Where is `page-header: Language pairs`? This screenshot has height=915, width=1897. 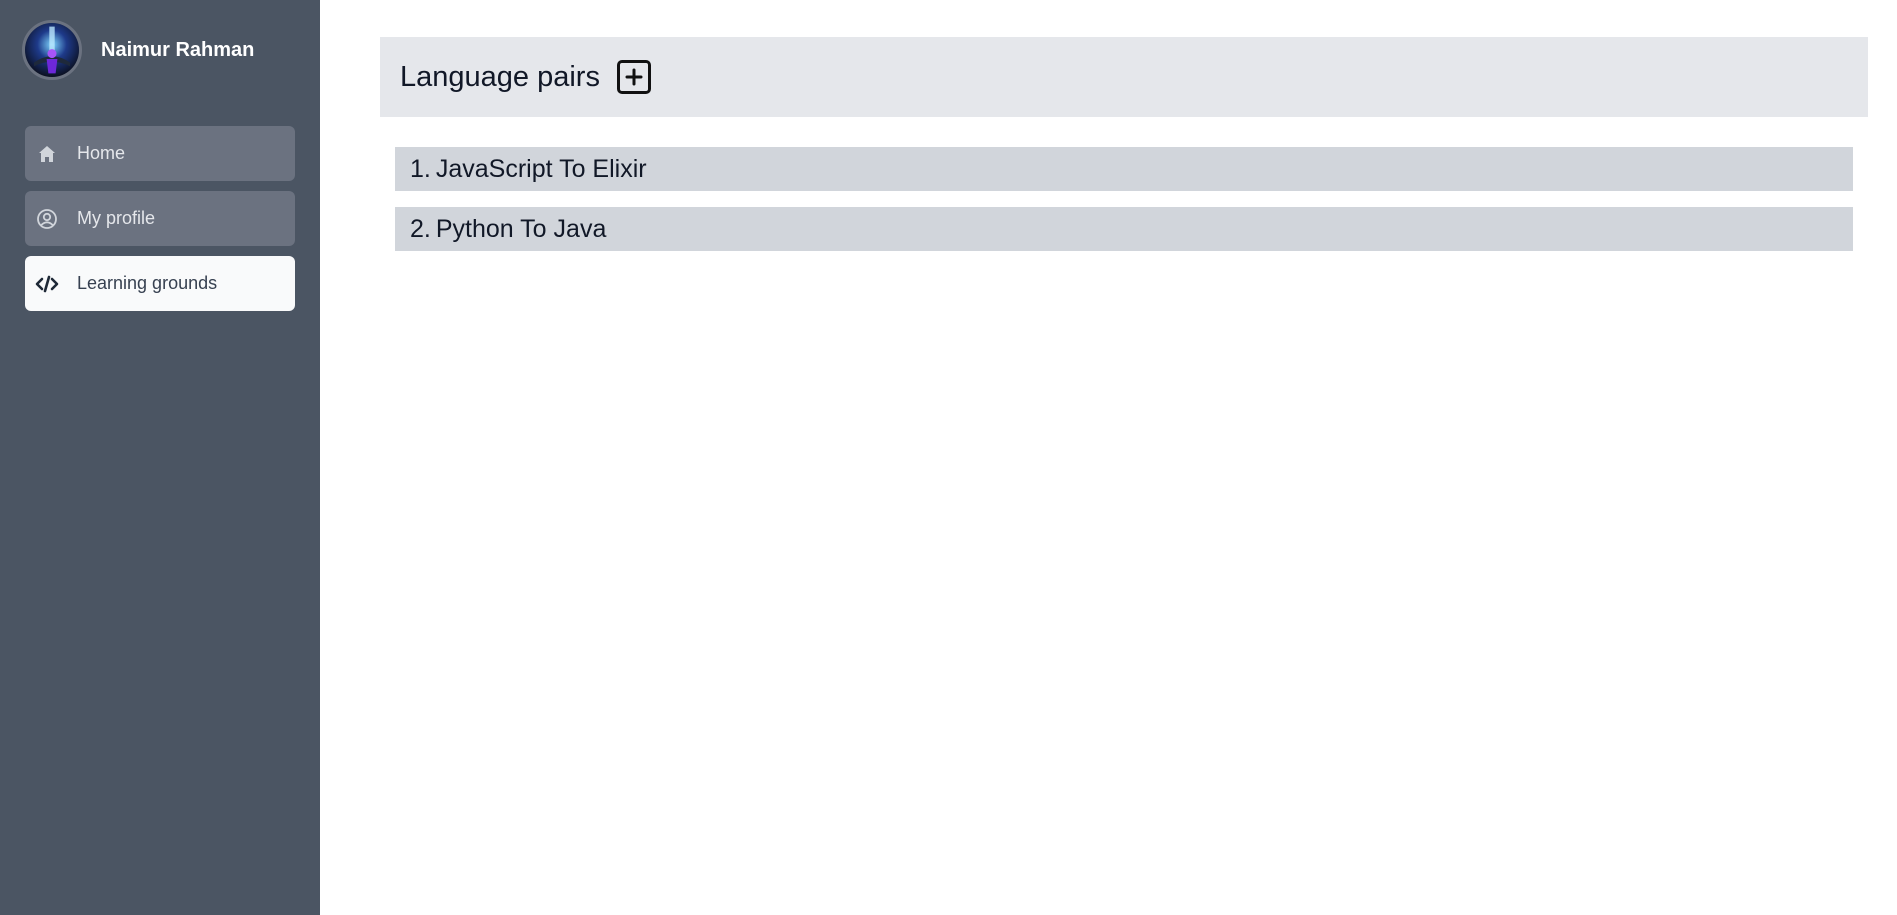
page-header: Language pairs is located at coordinates (1124, 77).